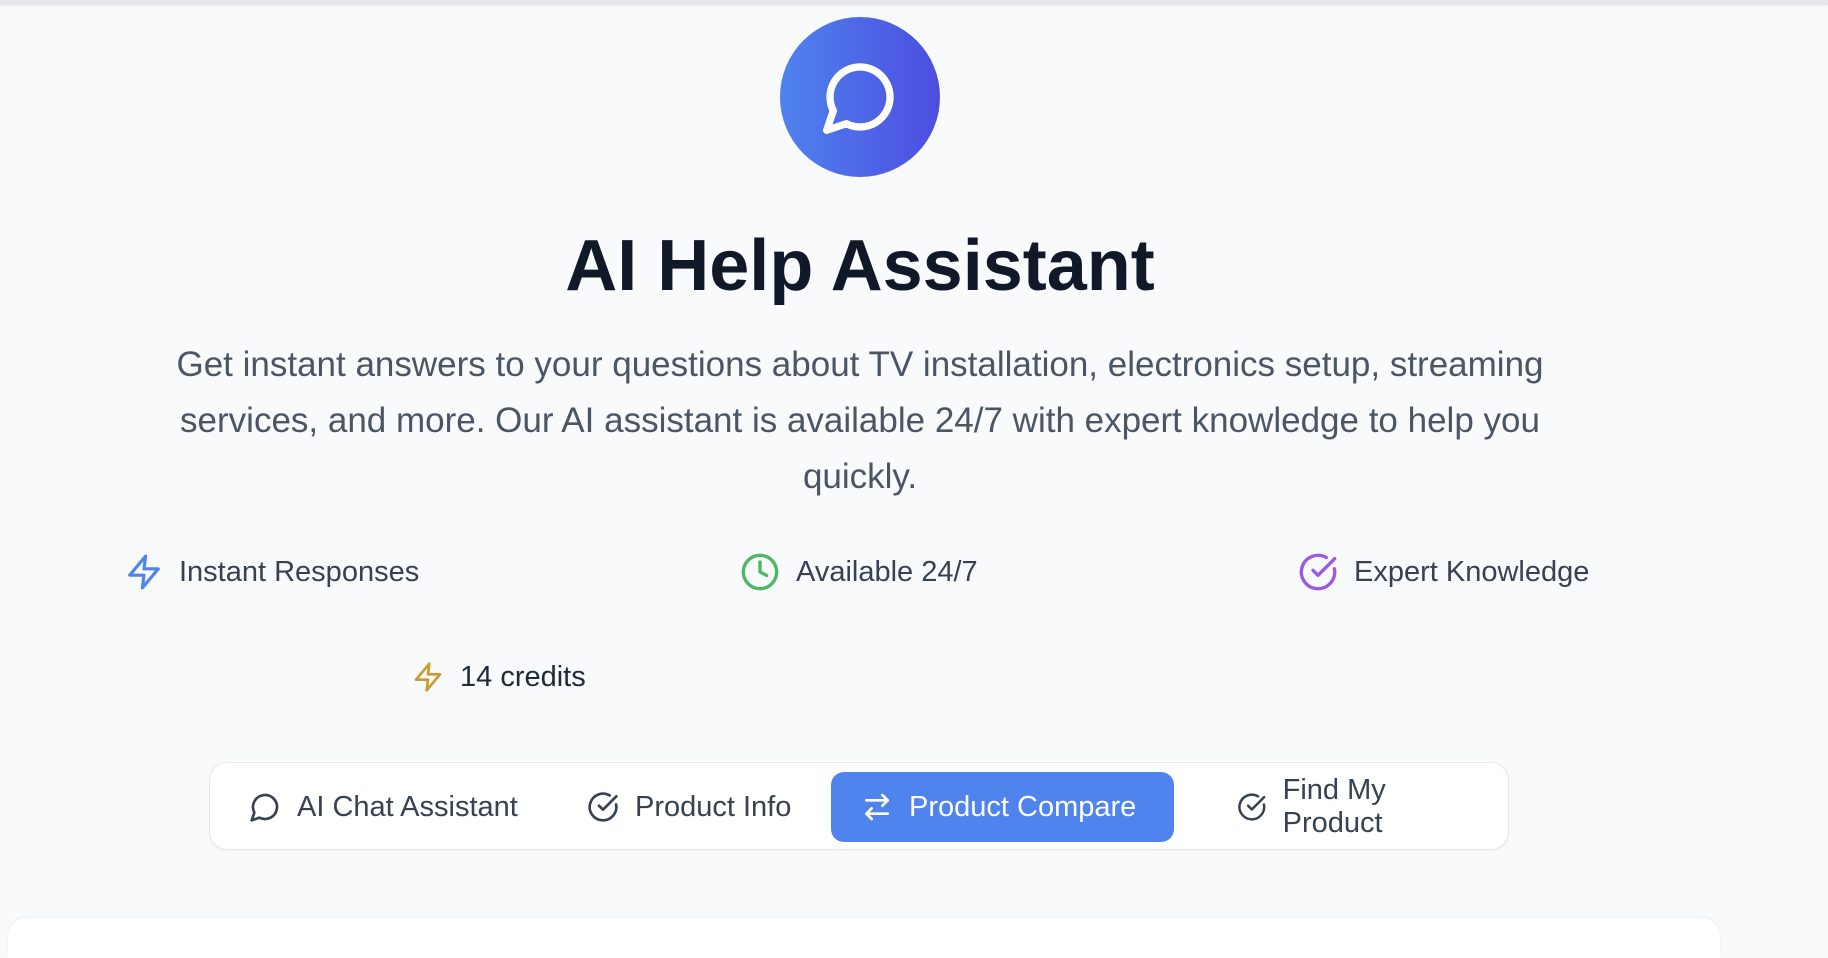 This screenshot has width=1828, height=958. I want to click on credits-label: 14 credits, so click(523, 676).